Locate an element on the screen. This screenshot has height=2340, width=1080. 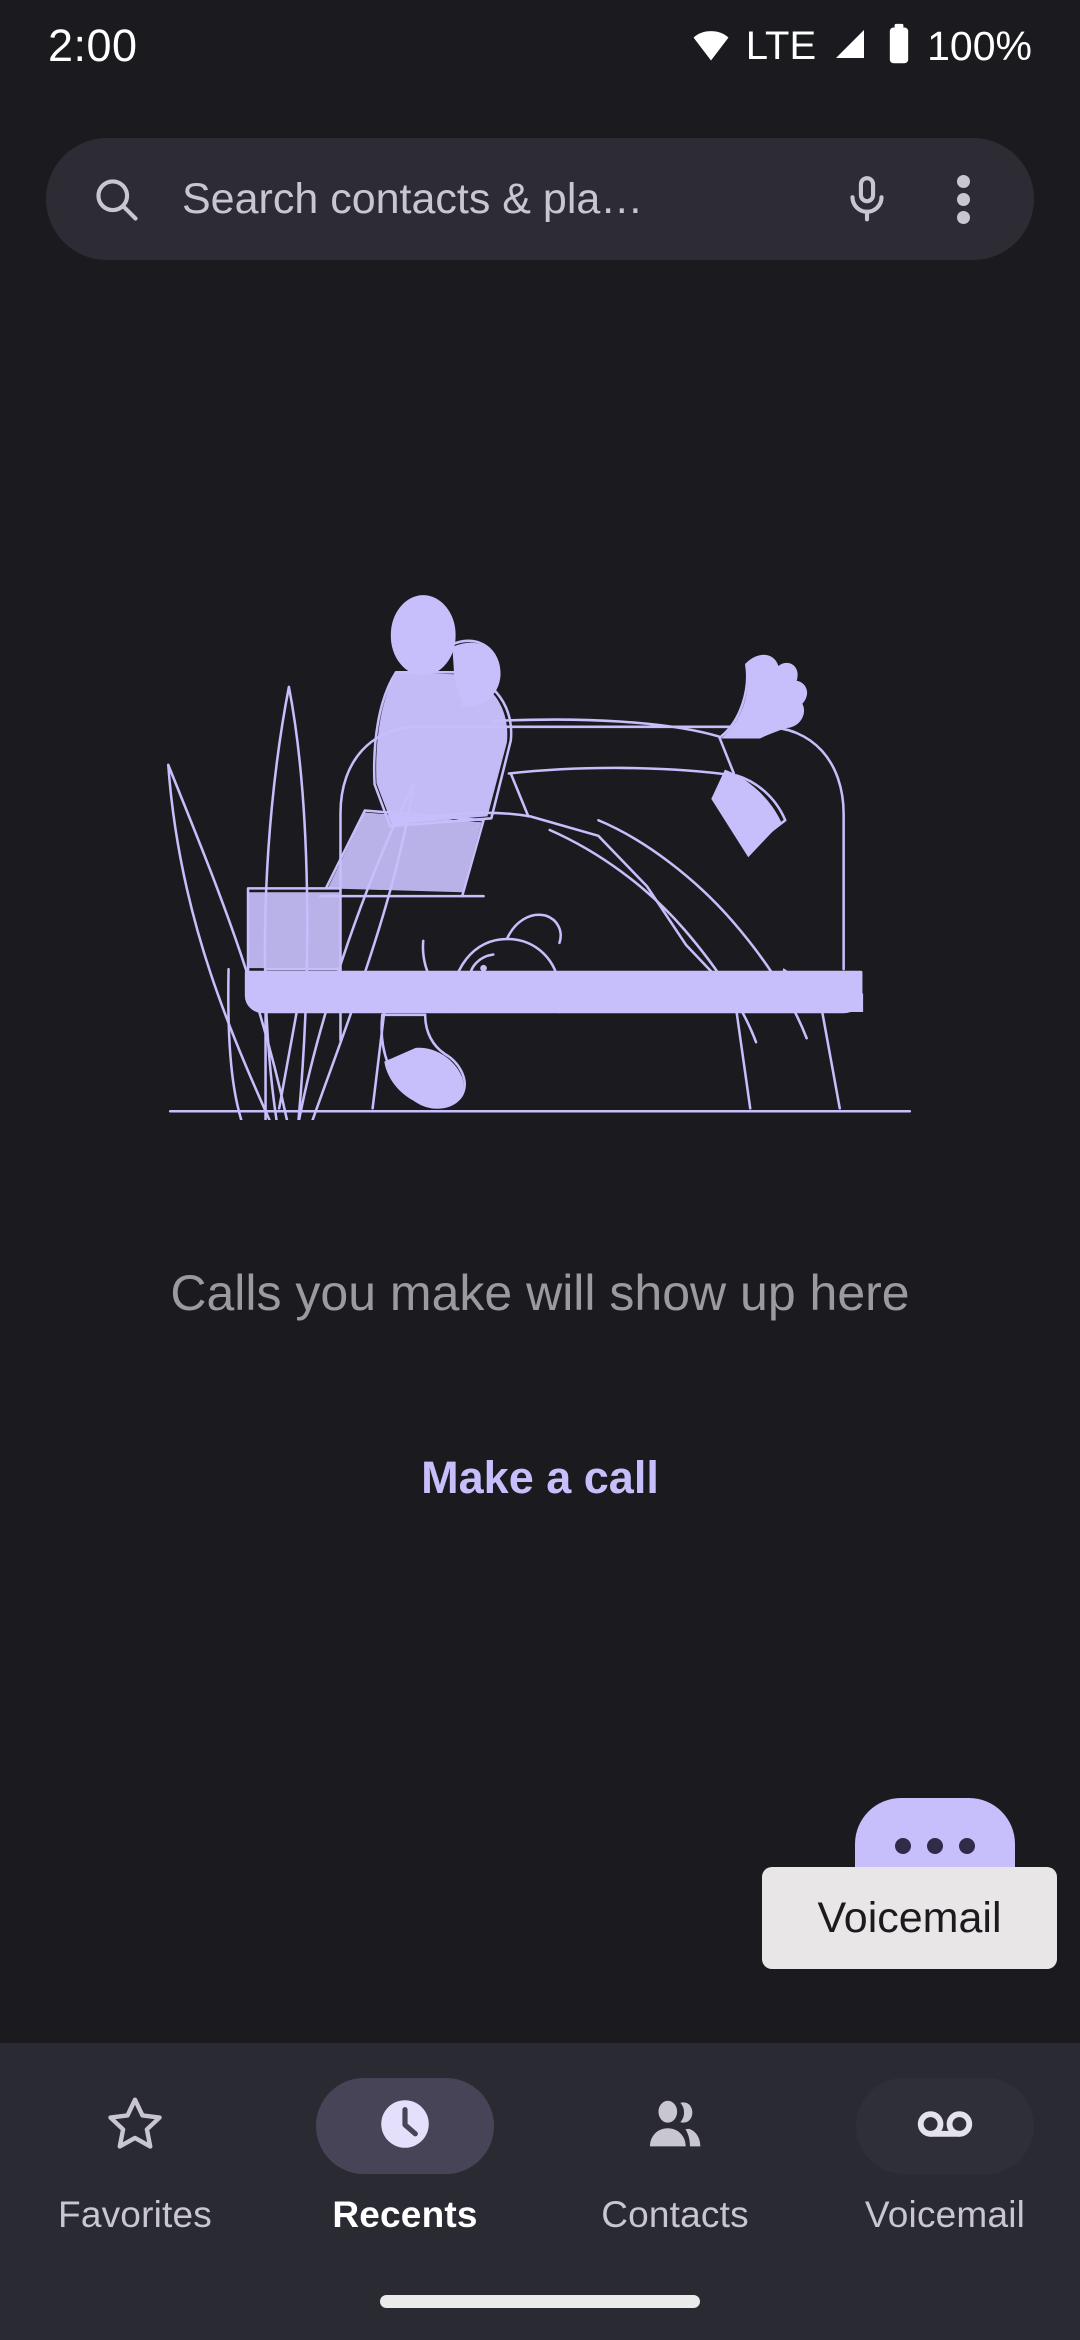
status-bar-icons: LTE 100% is located at coordinates (860, 46).